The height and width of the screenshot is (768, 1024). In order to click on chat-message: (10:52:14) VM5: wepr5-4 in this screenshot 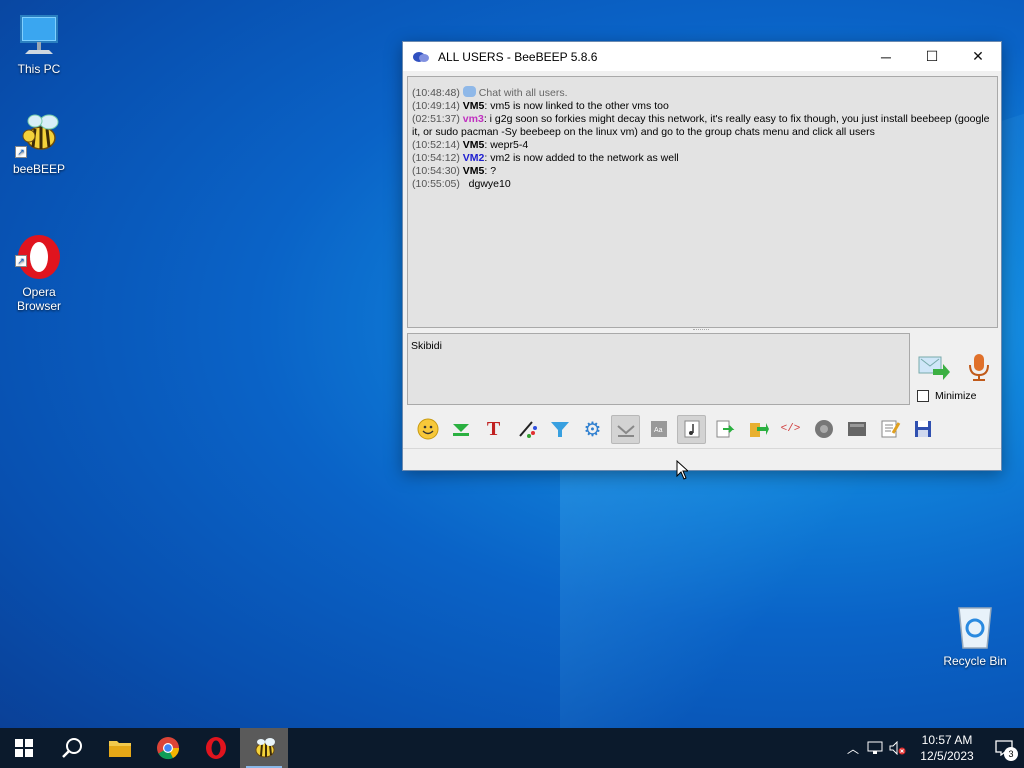, I will do `click(702, 145)`.